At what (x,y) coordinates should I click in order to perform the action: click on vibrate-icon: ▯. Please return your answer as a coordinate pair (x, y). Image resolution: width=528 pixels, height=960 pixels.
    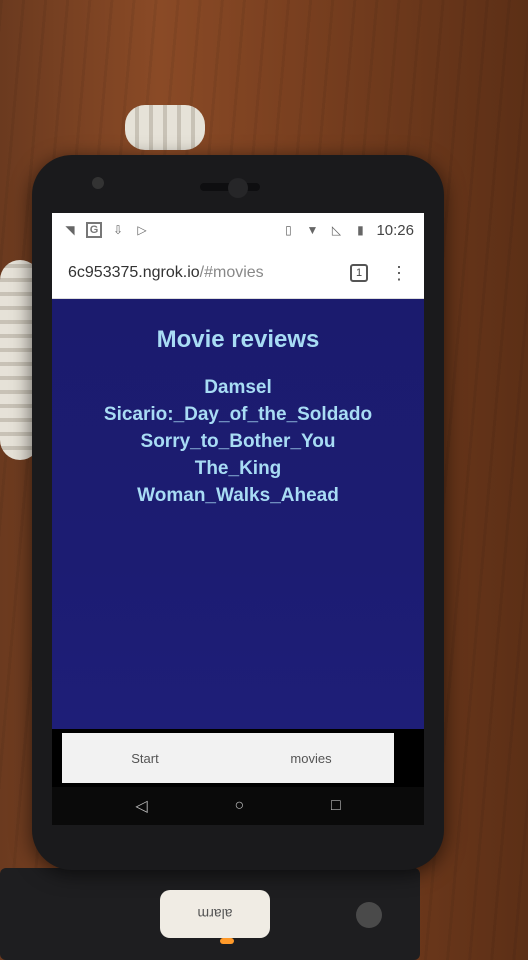
    Looking at the image, I should click on (288, 230).